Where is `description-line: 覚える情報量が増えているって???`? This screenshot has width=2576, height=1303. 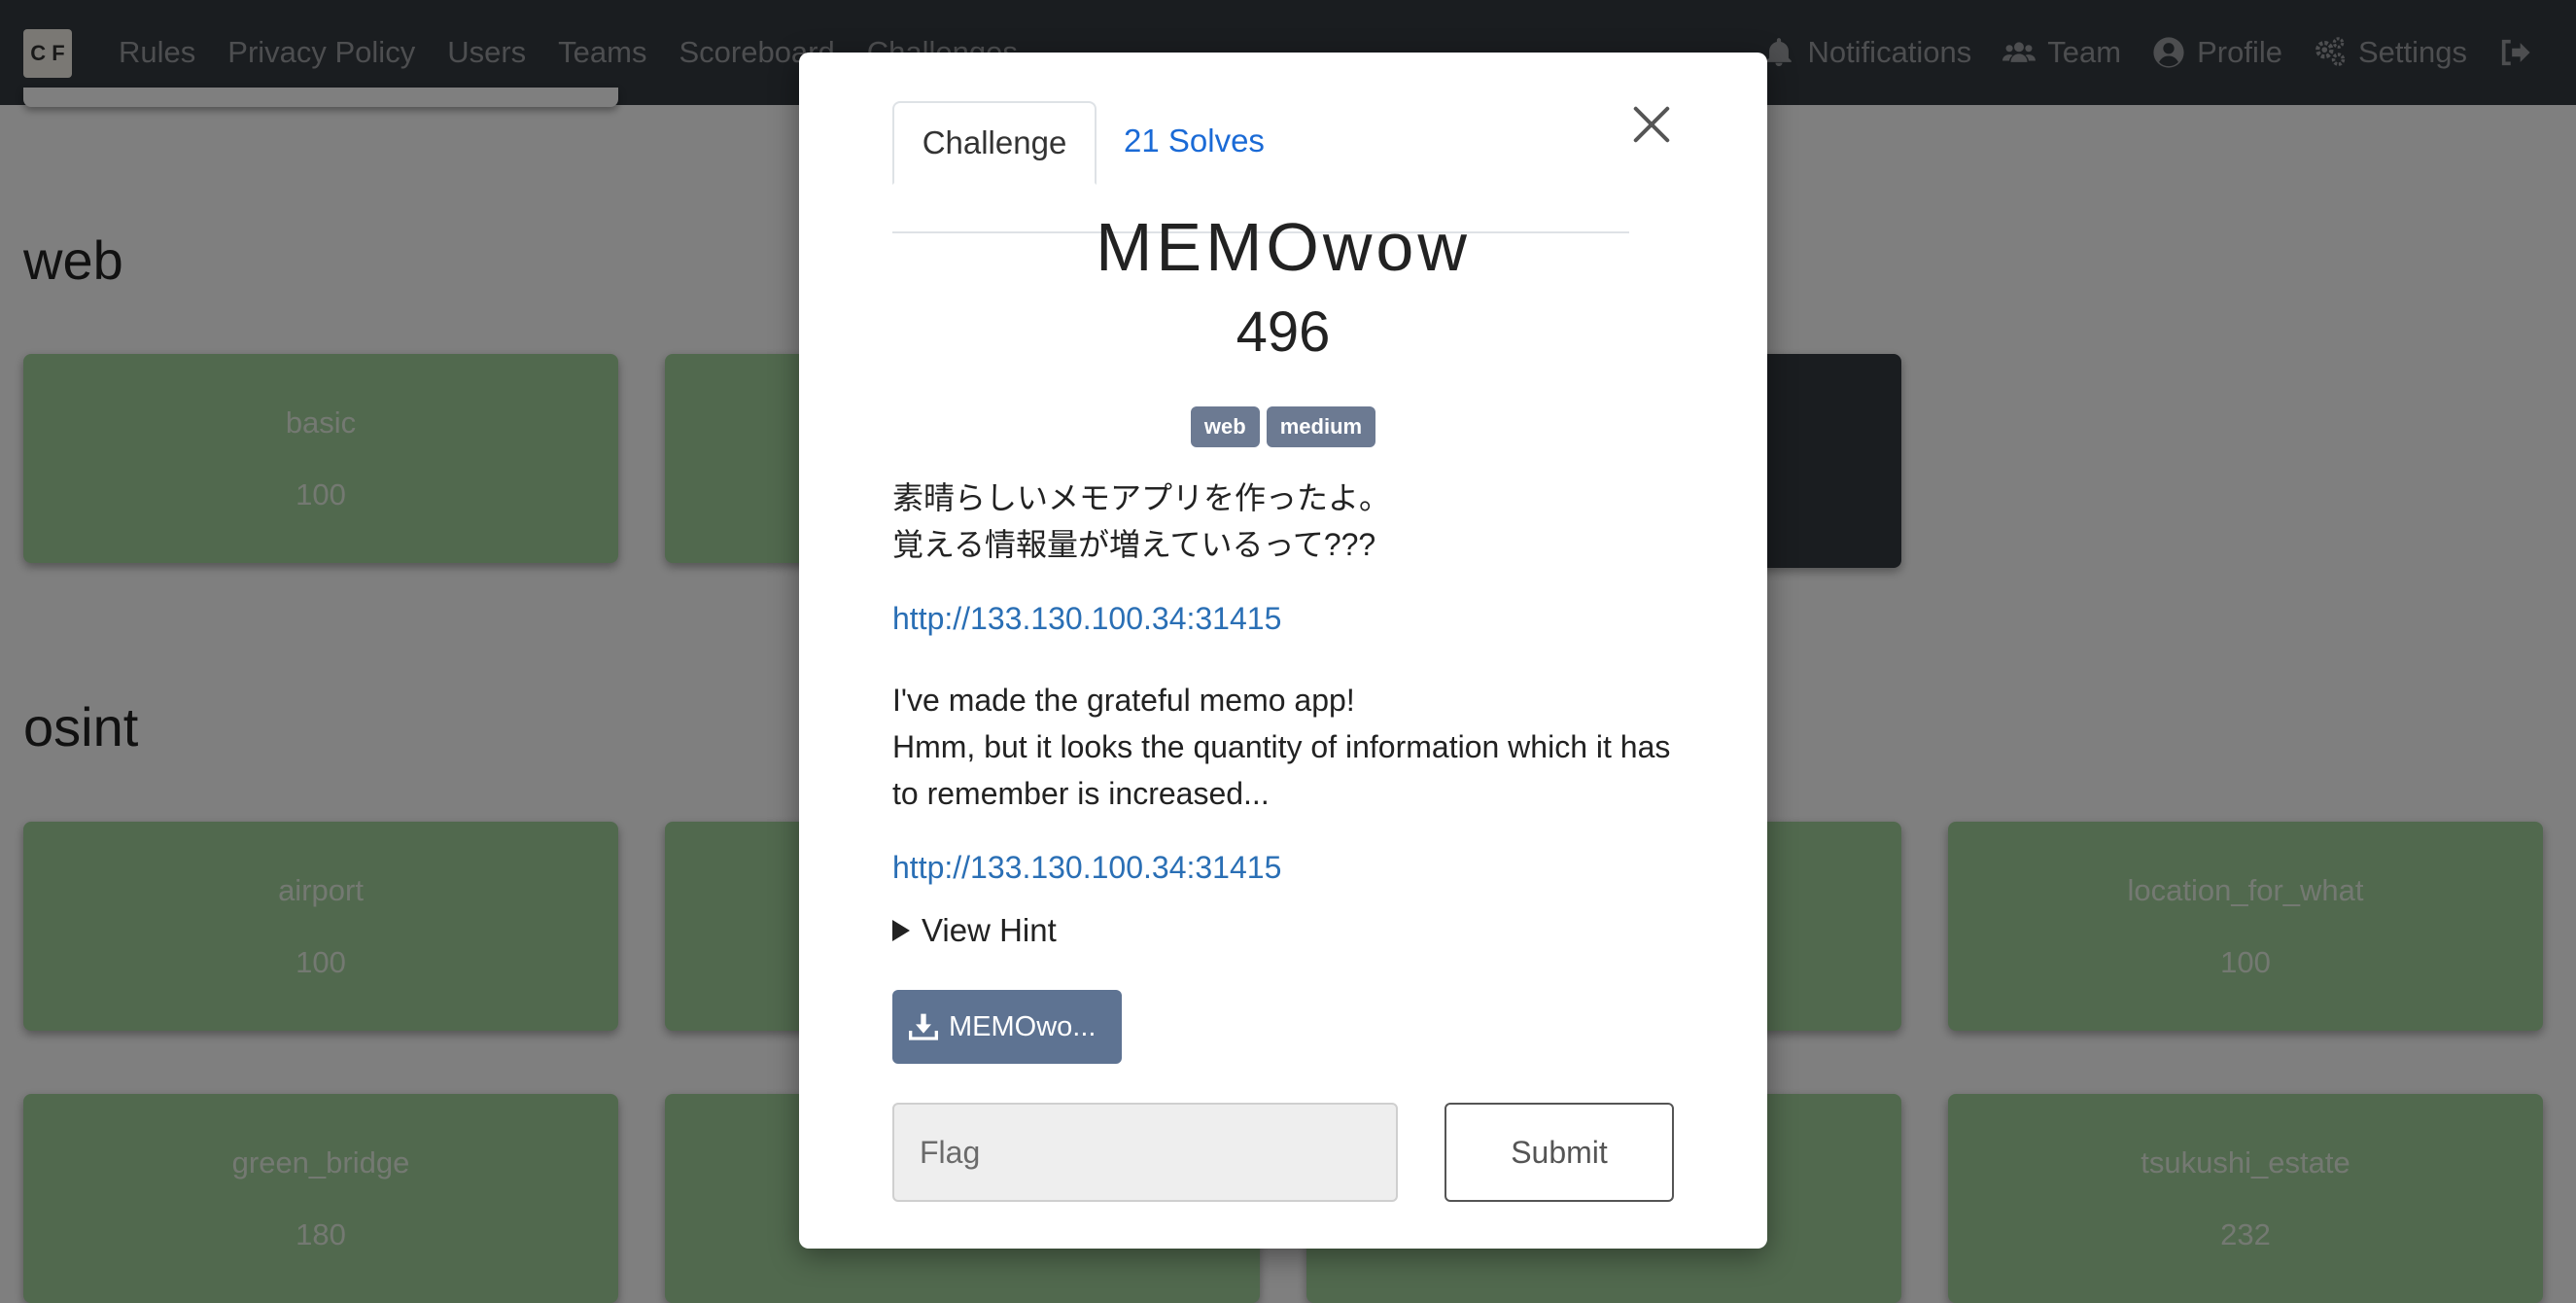 description-line: 覚える情報量が増えているって??? is located at coordinates (1134, 544).